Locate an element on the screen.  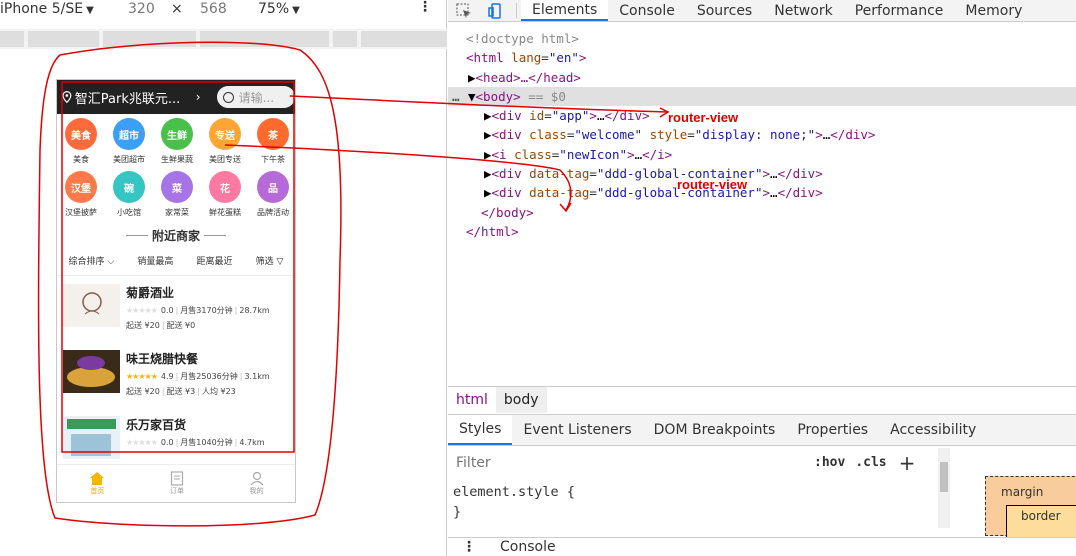
width-input: 320 is located at coordinates (141, 9).